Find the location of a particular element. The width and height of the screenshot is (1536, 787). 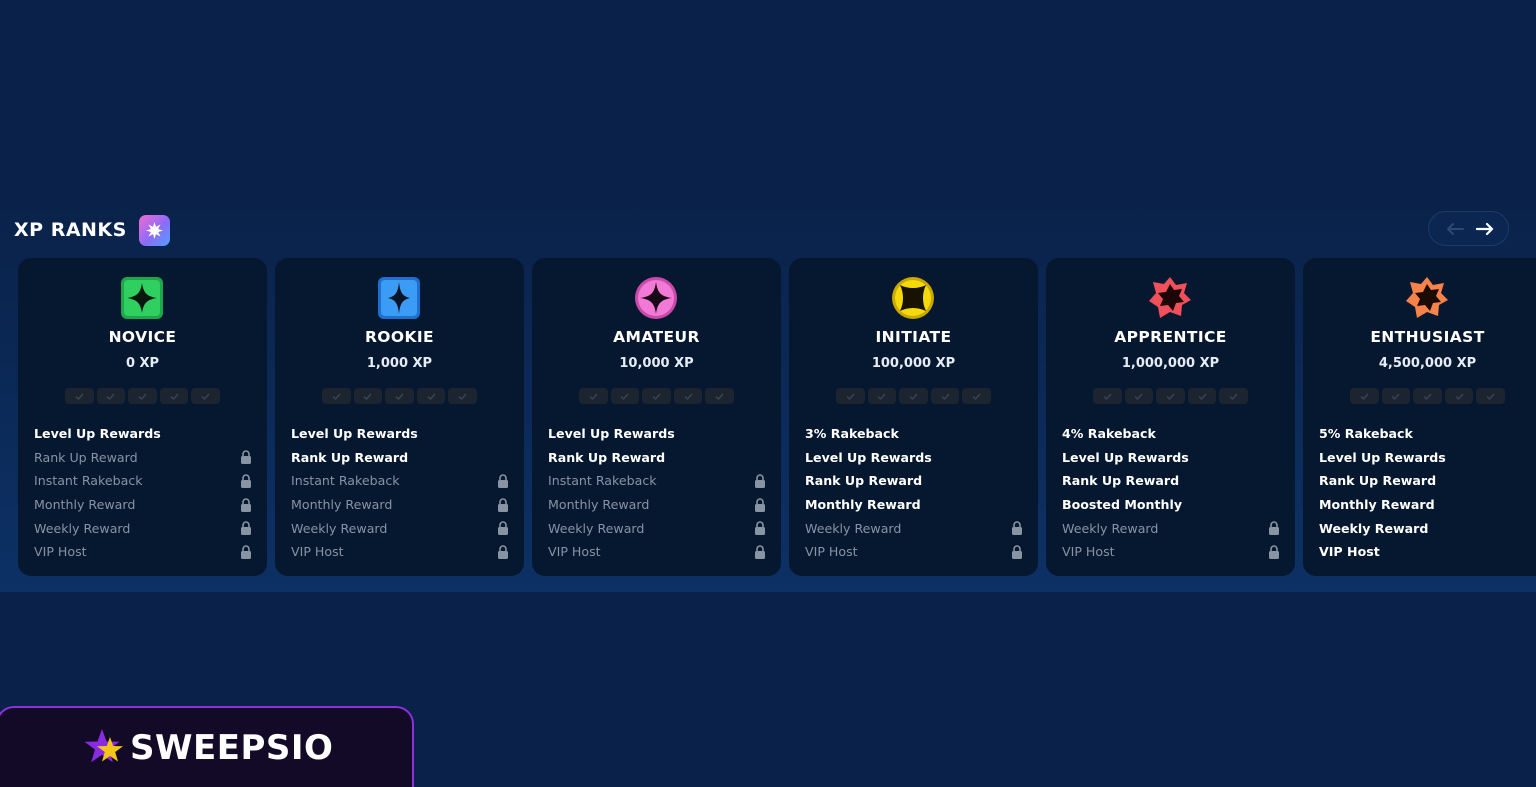

rank-xp: 100,000 XP is located at coordinates (913, 363).